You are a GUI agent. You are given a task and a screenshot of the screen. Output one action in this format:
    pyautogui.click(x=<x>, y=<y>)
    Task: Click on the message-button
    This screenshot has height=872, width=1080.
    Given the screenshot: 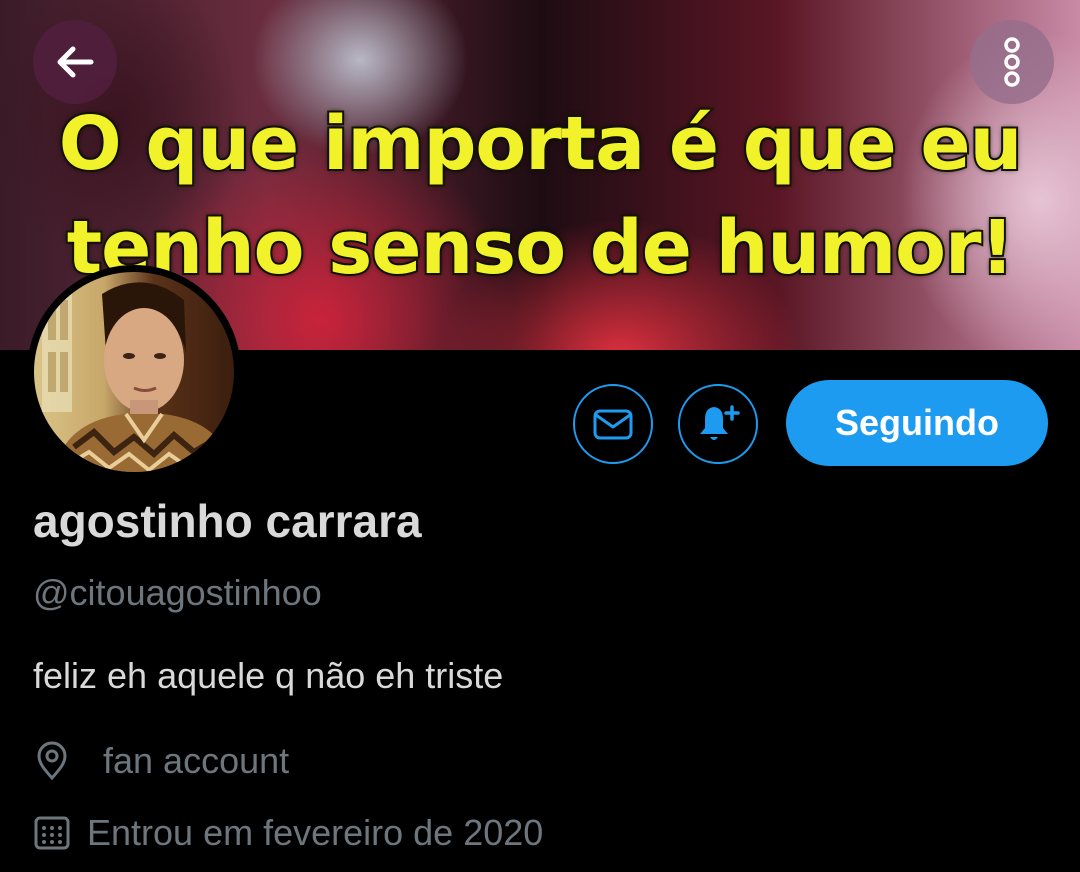 What is the action you would take?
    pyautogui.click(x=613, y=424)
    